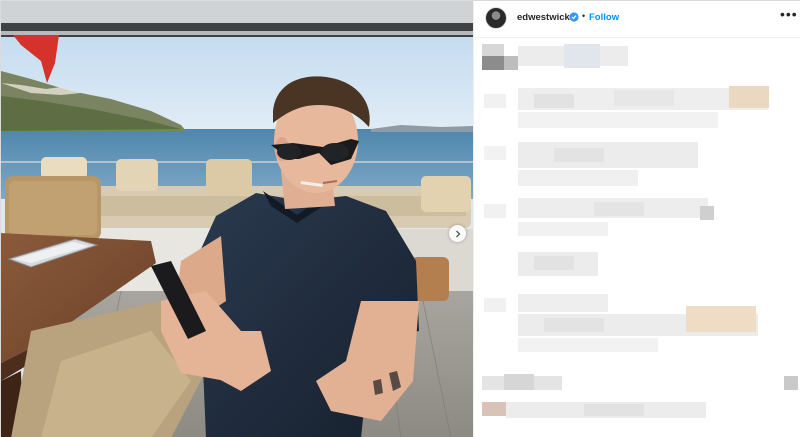 This screenshot has width=800, height=437. What do you see at coordinates (543, 17) in the screenshot?
I see `username-link: edwestwick` at bounding box center [543, 17].